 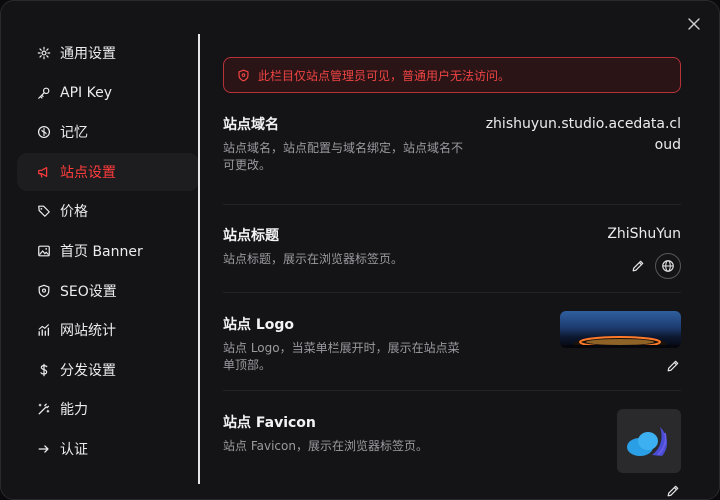 I want to click on sidebar-item-seo: SEO设置, so click(x=108, y=291).